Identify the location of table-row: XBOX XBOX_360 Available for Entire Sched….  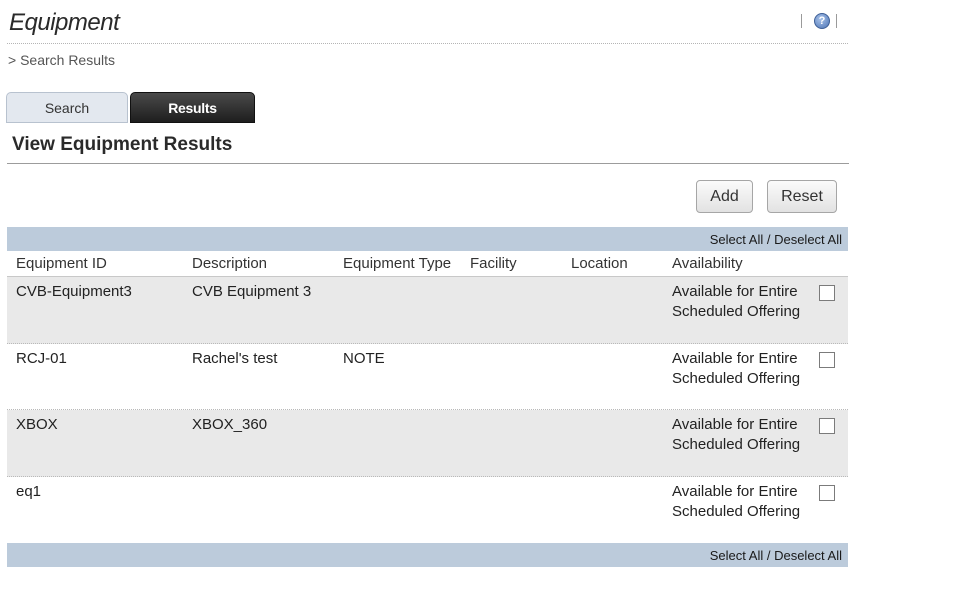
(427, 443).